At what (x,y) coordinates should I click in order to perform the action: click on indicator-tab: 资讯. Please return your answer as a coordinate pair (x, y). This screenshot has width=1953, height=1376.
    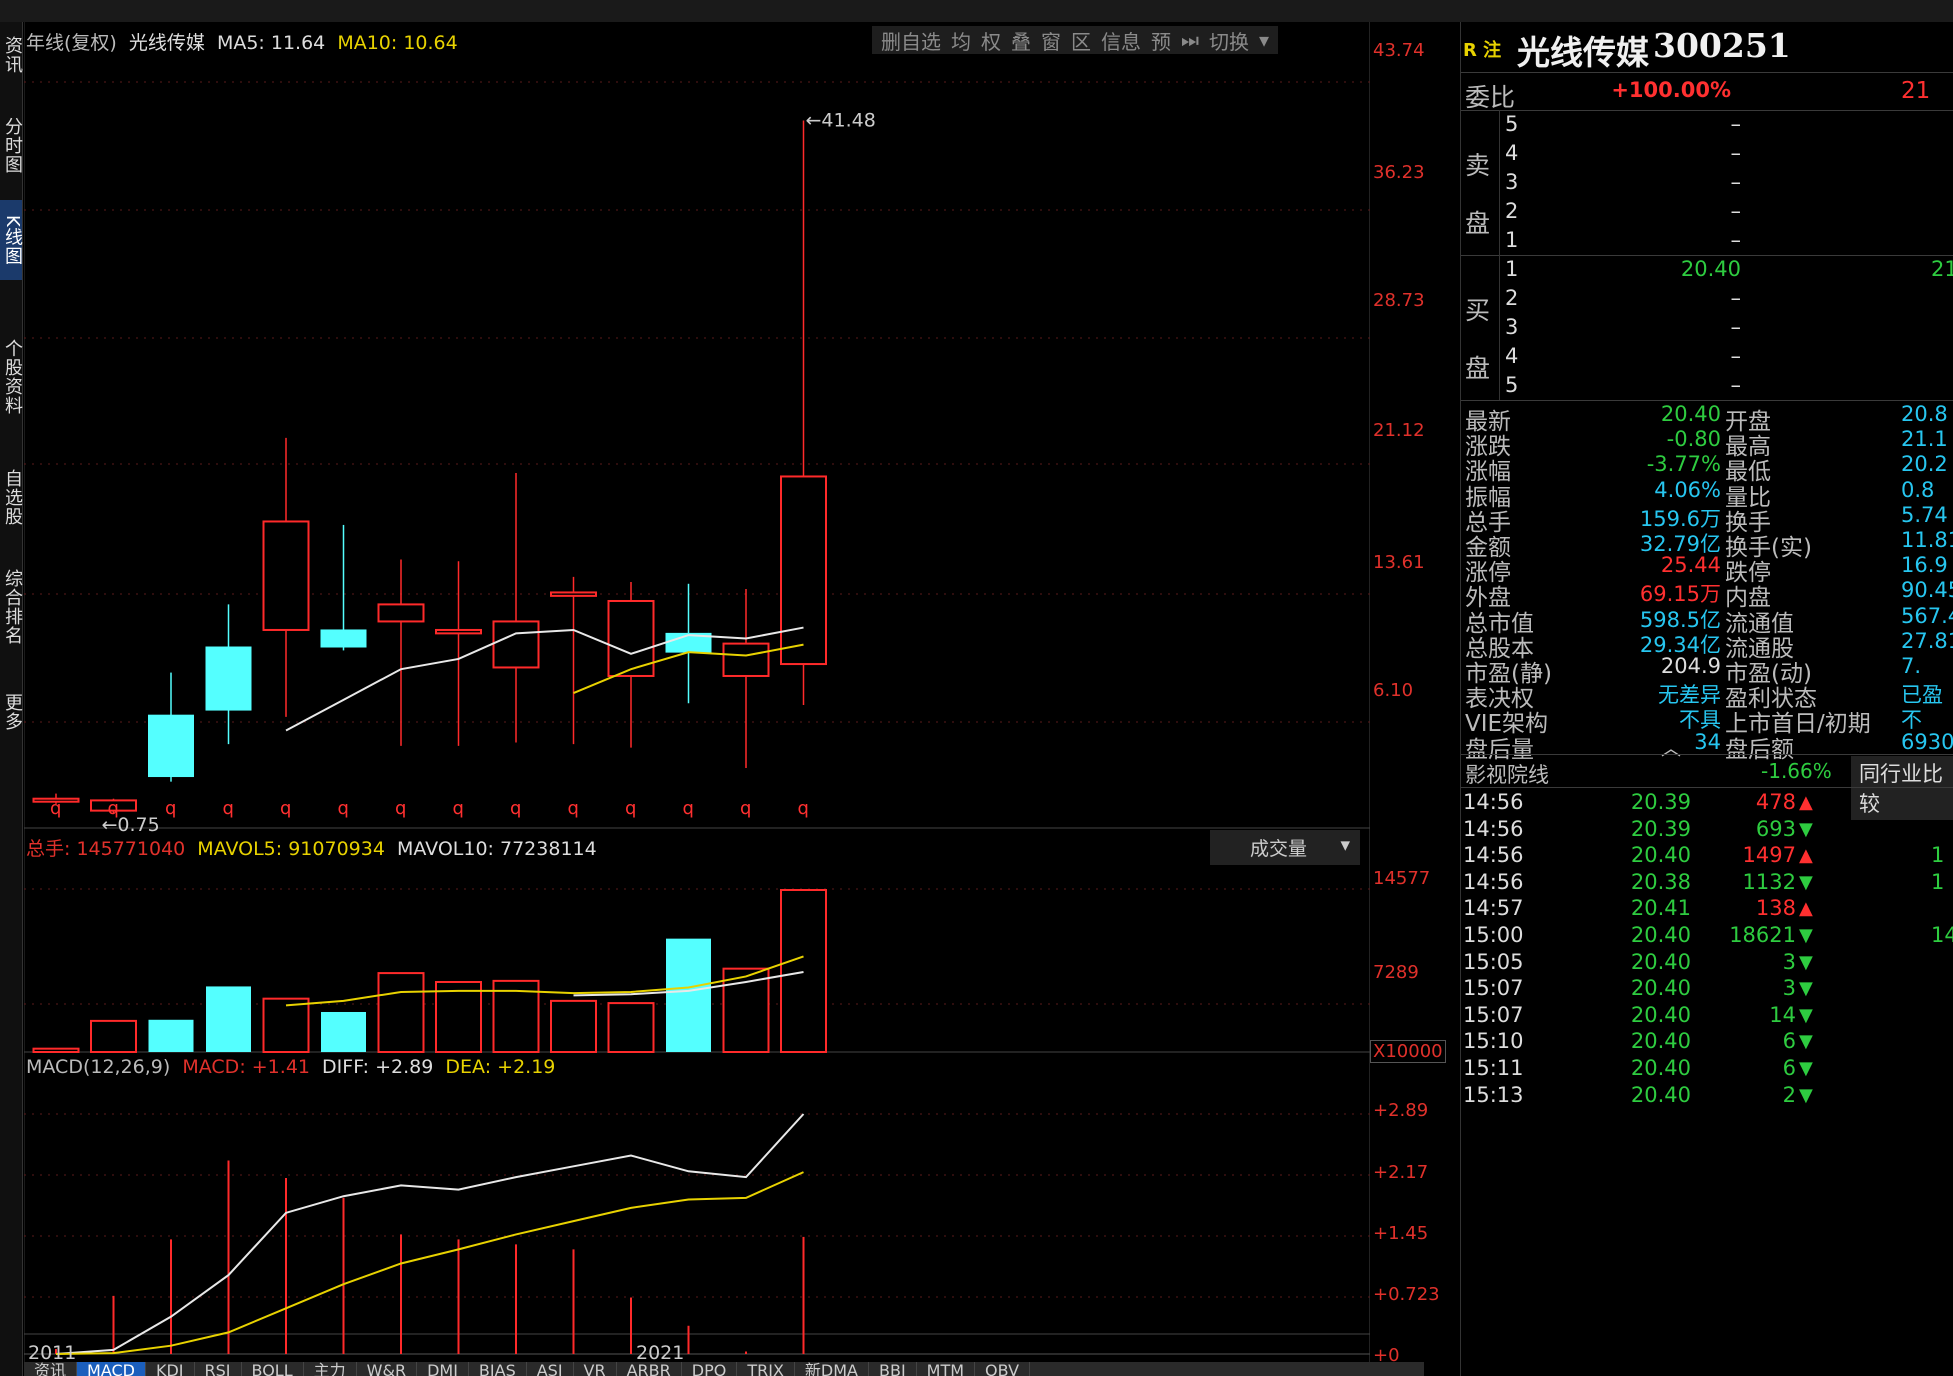
    Looking at the image, I should click on (51, 1369).